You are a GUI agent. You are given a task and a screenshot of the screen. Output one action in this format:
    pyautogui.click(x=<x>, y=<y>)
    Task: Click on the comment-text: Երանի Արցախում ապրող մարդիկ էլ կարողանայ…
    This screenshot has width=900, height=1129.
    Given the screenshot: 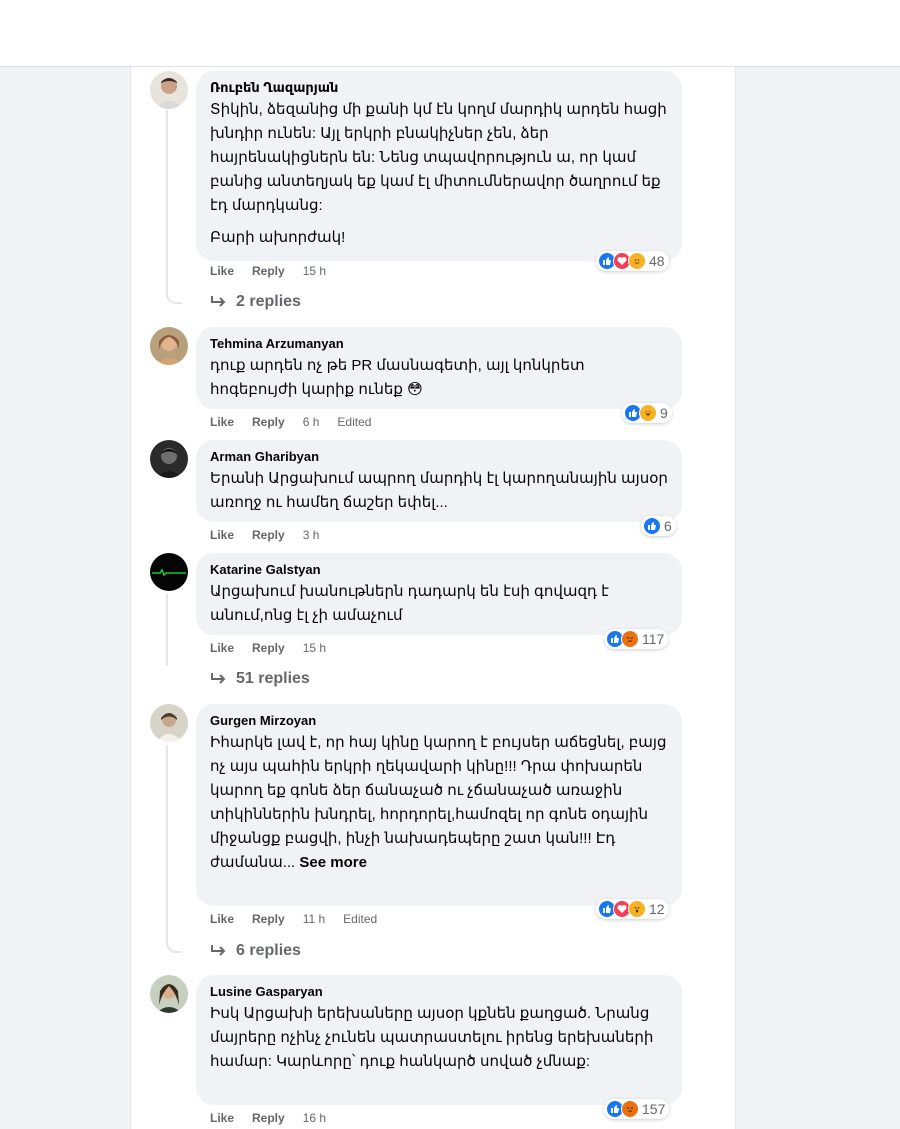 What is the action you would take?
    pyautogui.click(x=439, y=491)
    